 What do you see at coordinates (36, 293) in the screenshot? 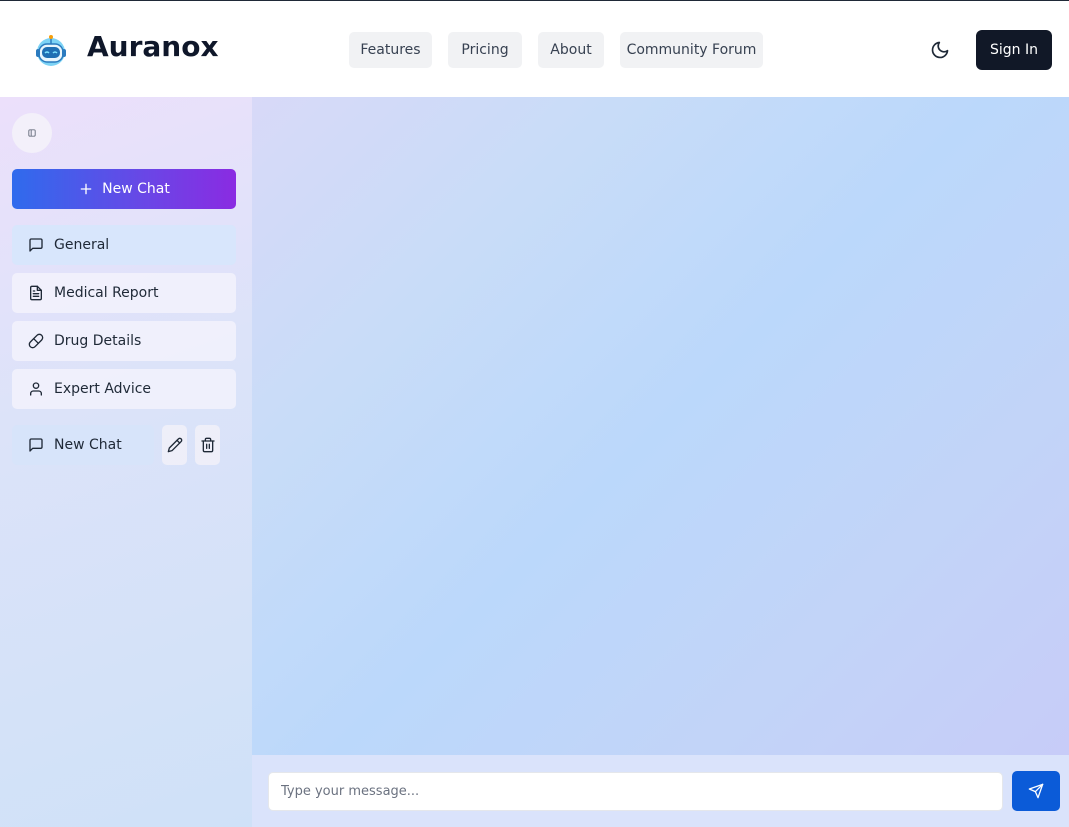
I see `file-text-icon` at bounding box center [36, 293].